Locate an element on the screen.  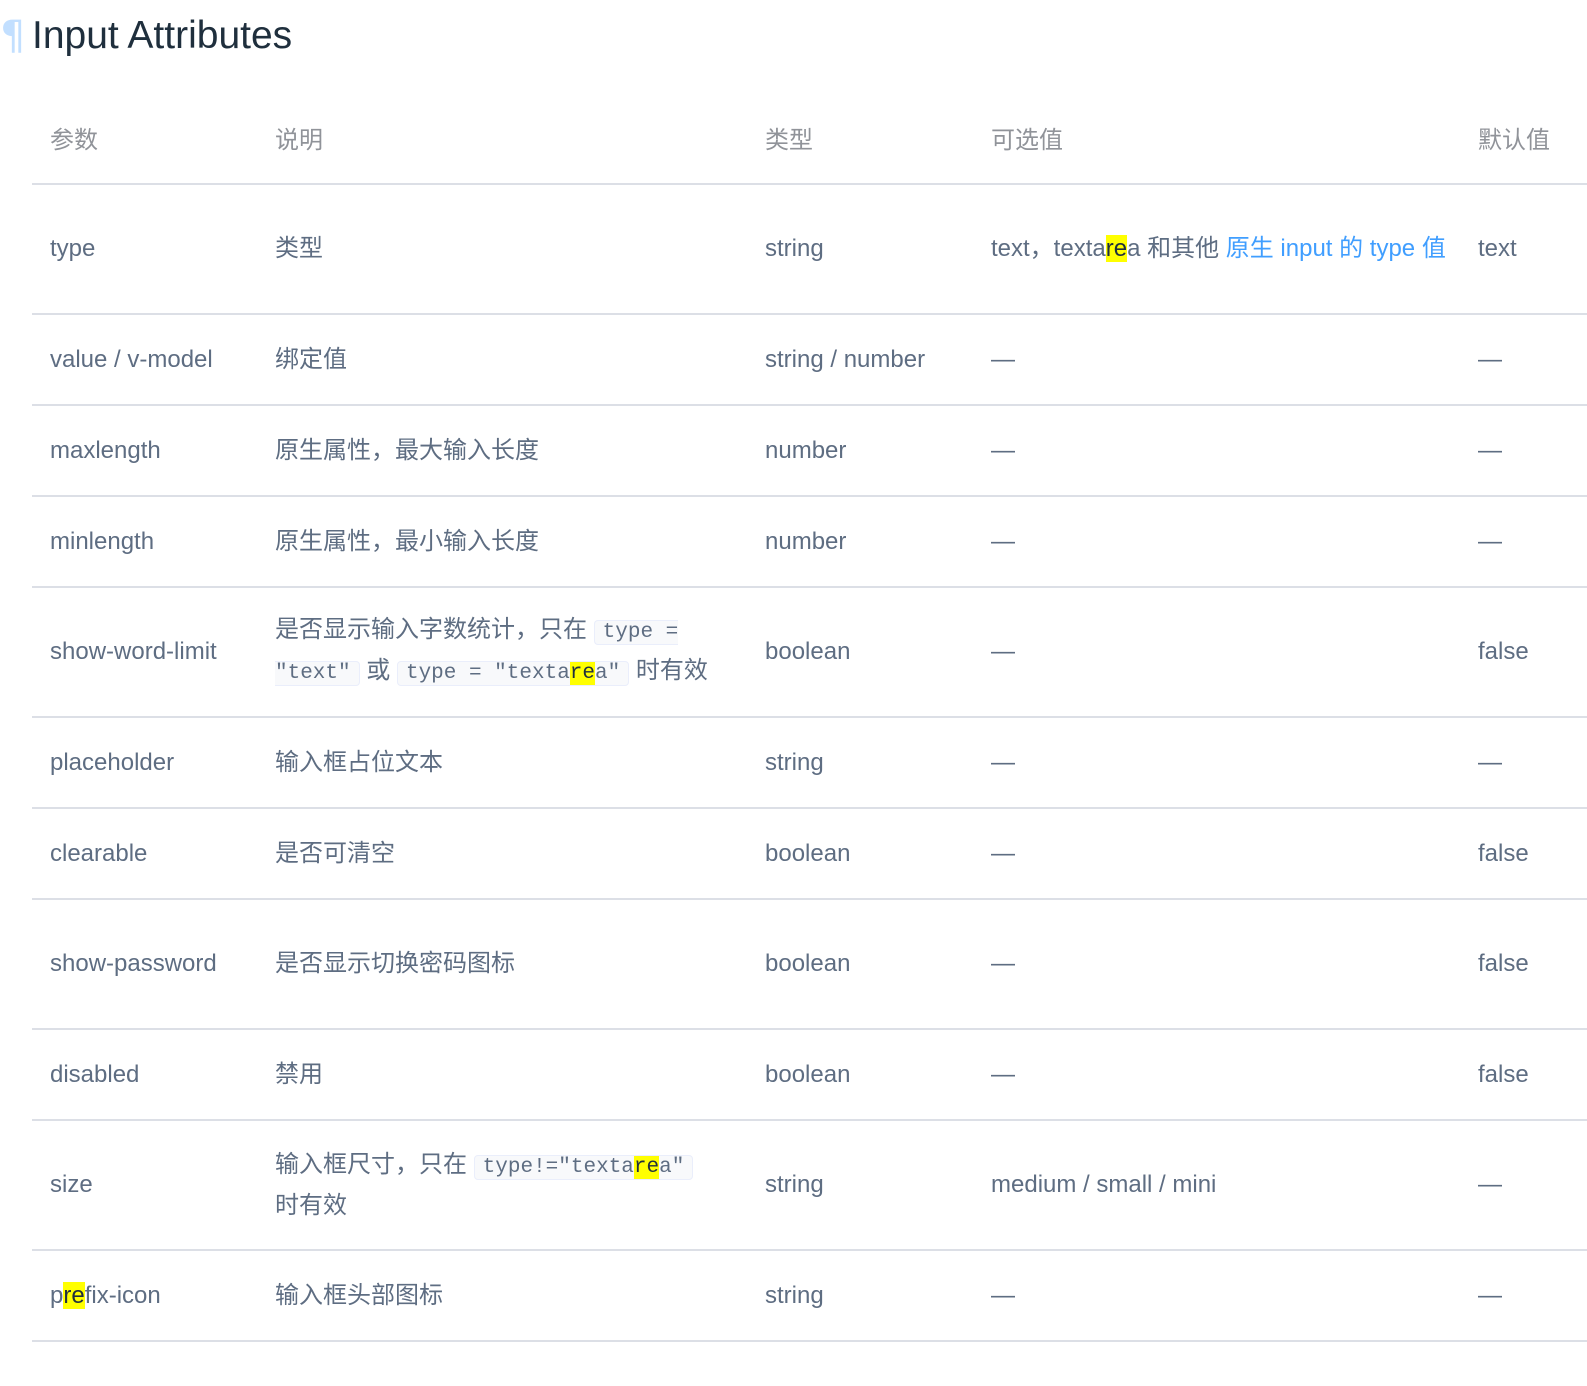
table-row: clearable 是否可清空 boolean — false is located at coordinates (809, 854).